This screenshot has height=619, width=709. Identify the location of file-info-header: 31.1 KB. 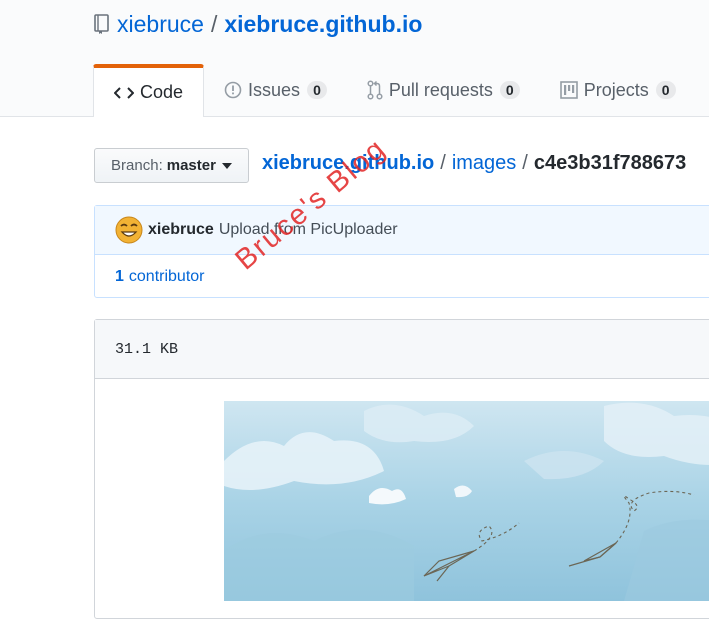
(402, 349).